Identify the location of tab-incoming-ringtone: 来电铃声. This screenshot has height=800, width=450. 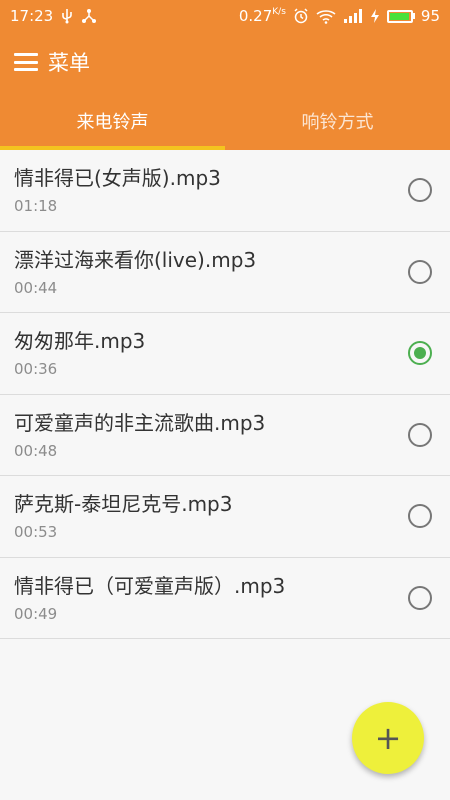
(112, 121).